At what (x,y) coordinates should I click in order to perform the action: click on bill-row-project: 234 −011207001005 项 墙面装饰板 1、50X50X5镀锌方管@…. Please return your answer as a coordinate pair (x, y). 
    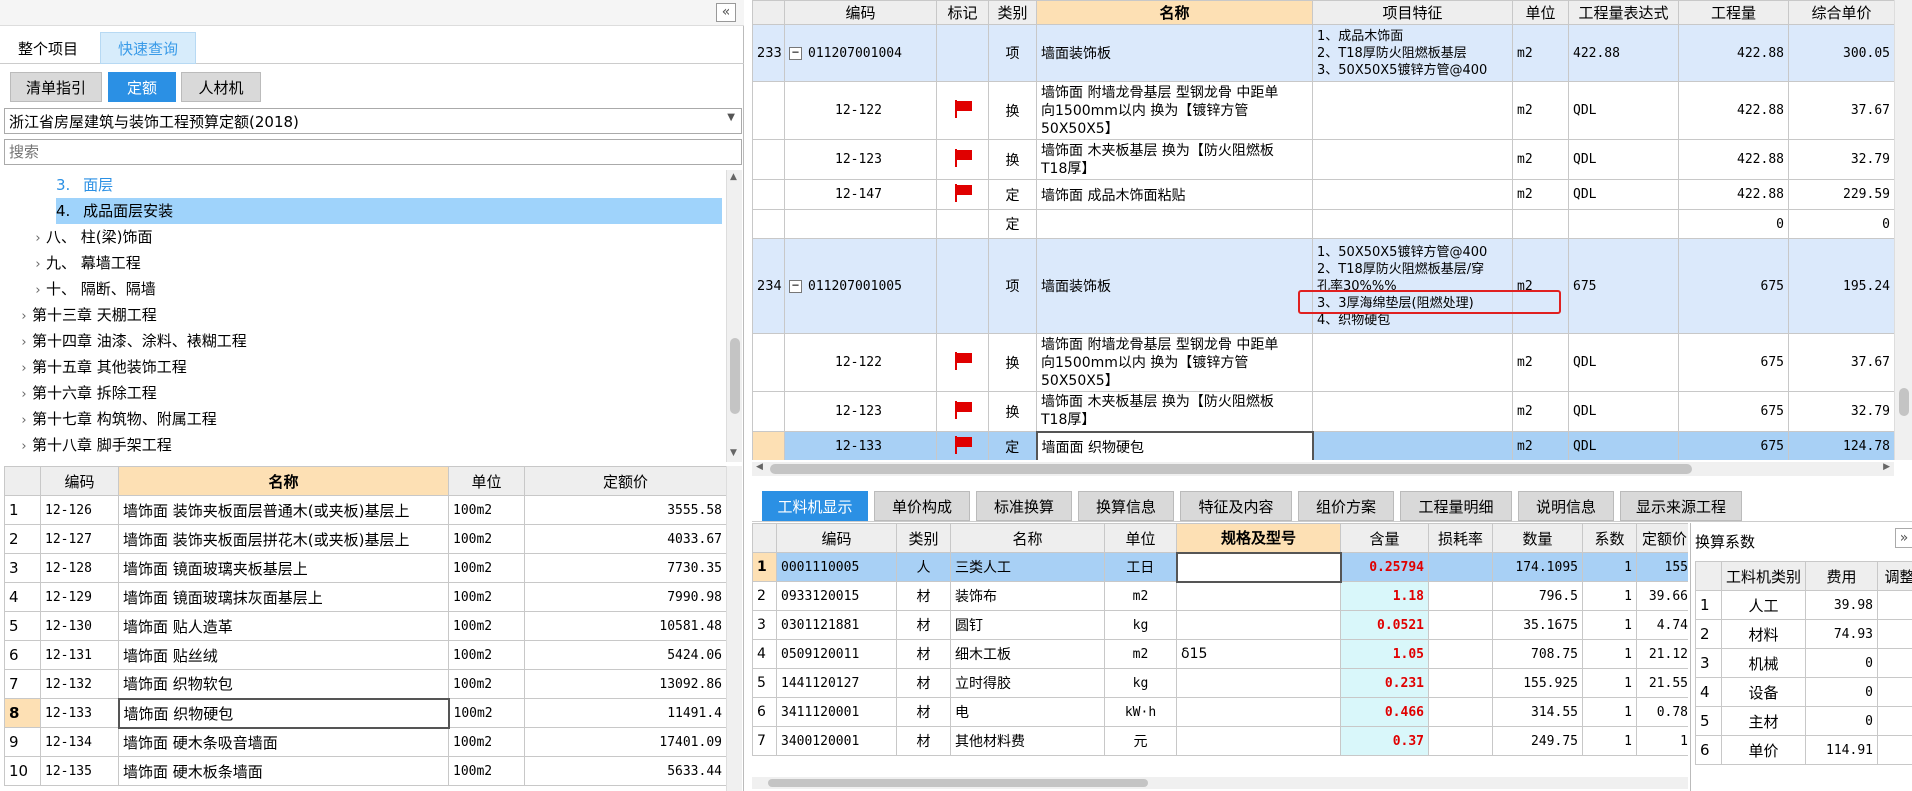
    Looking at the image, I should click on (1323, 286).